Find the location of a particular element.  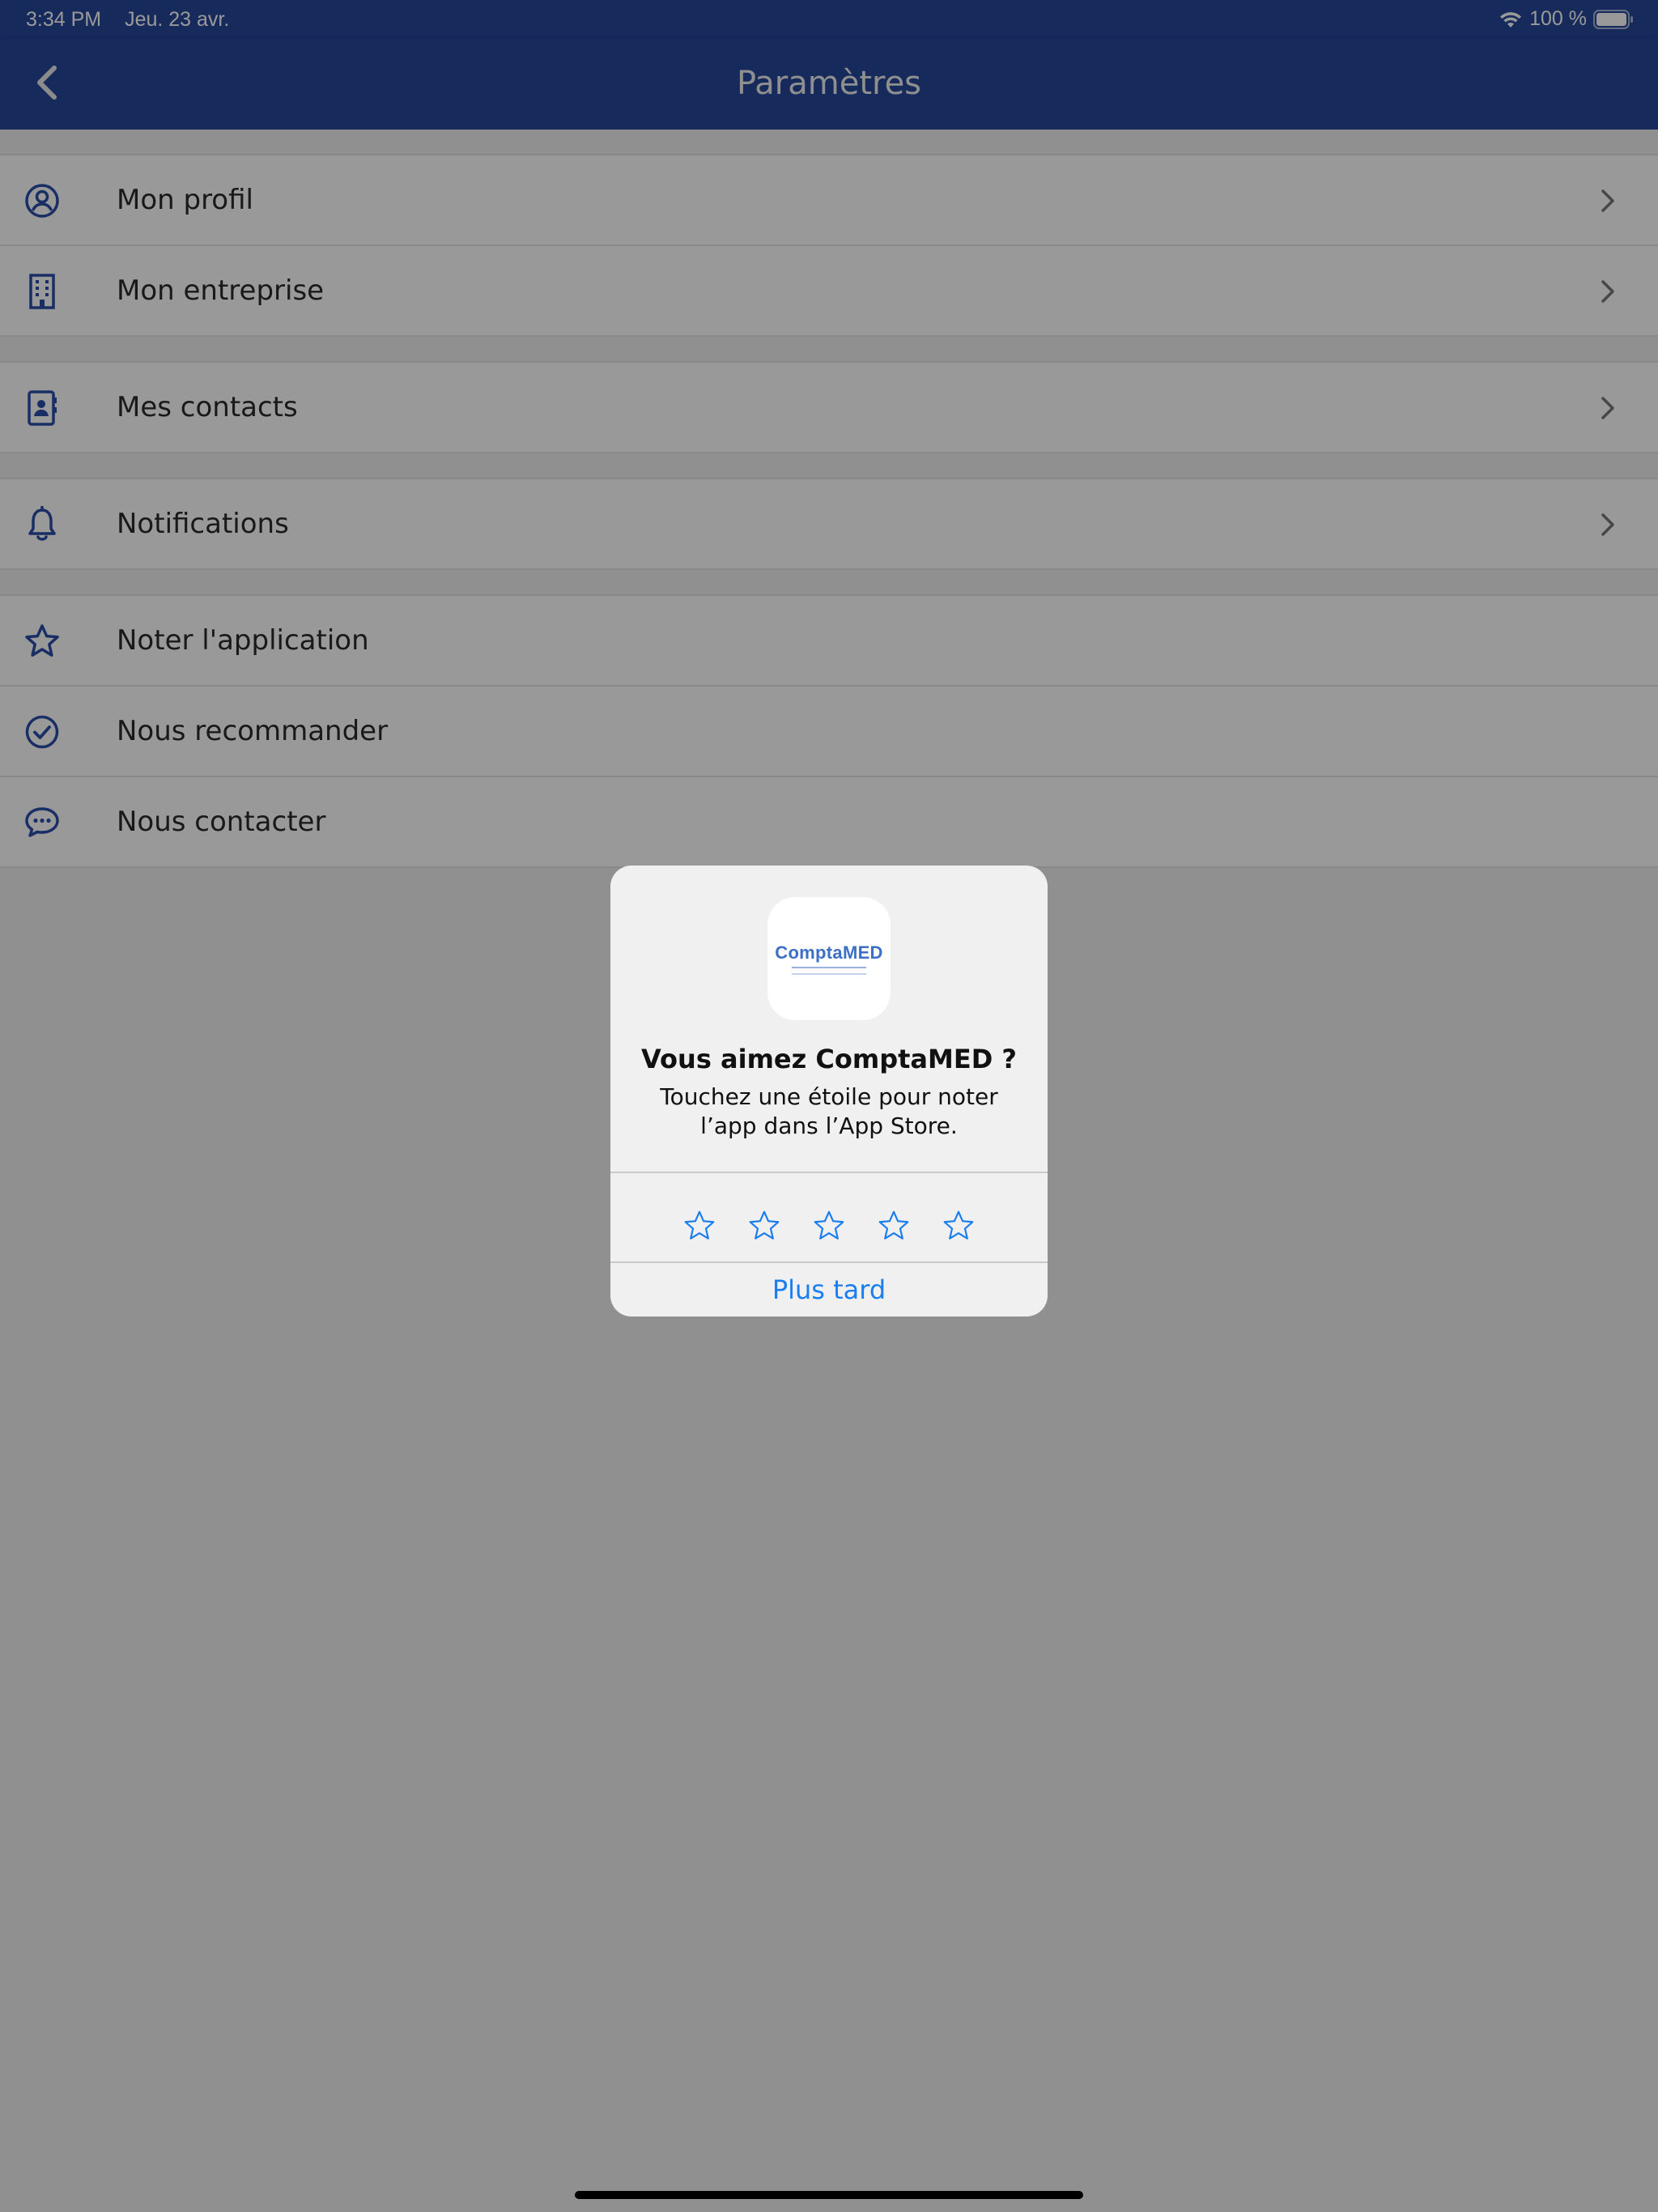

star-rating is located at coordinates (829, 1226).